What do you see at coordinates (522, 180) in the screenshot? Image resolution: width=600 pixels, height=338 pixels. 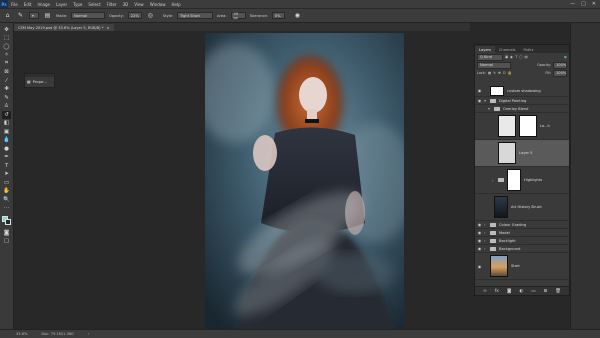 I see `layer-row: › Highlights` at bounding box center [522, 180].